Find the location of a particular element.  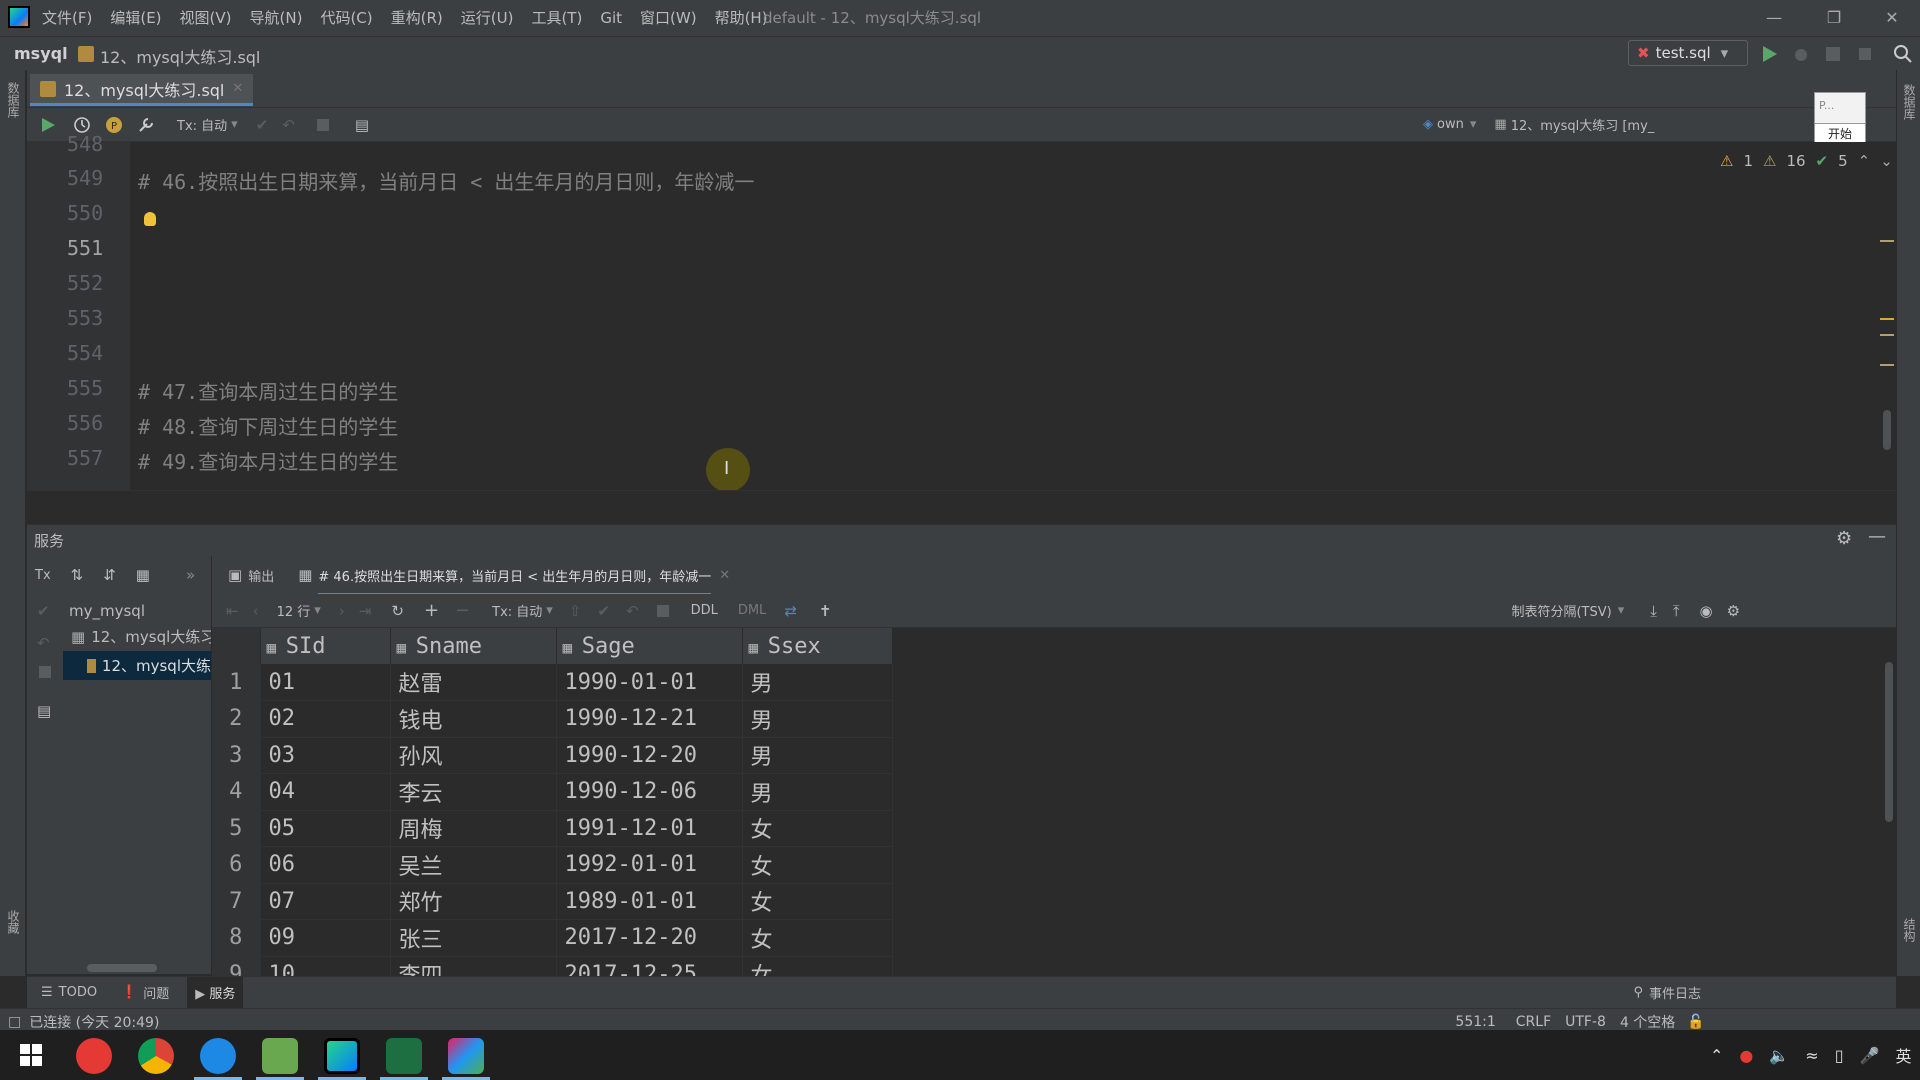

history-icon is located at coordinates (82, 125).